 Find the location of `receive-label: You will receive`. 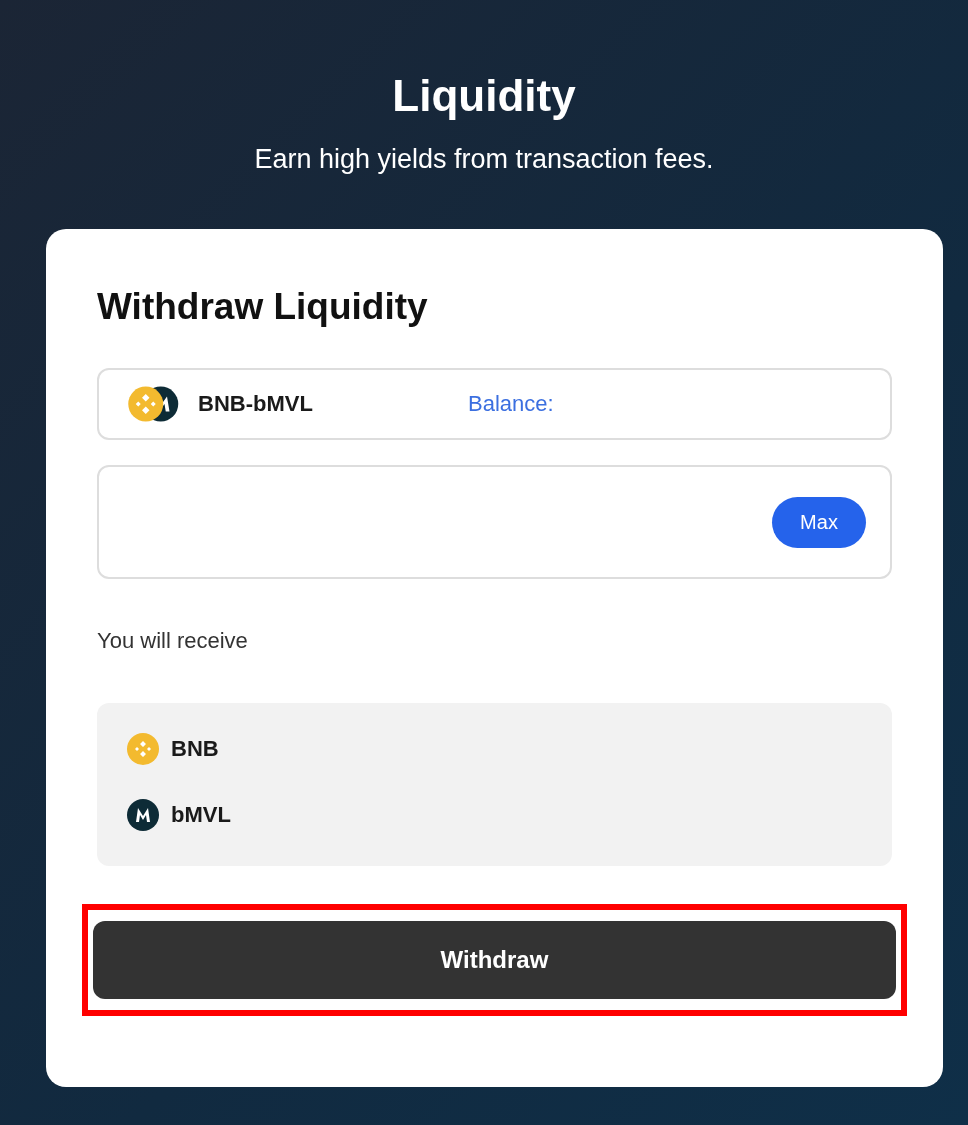

receive-label: You will receive is located at coordinates (173, 641).